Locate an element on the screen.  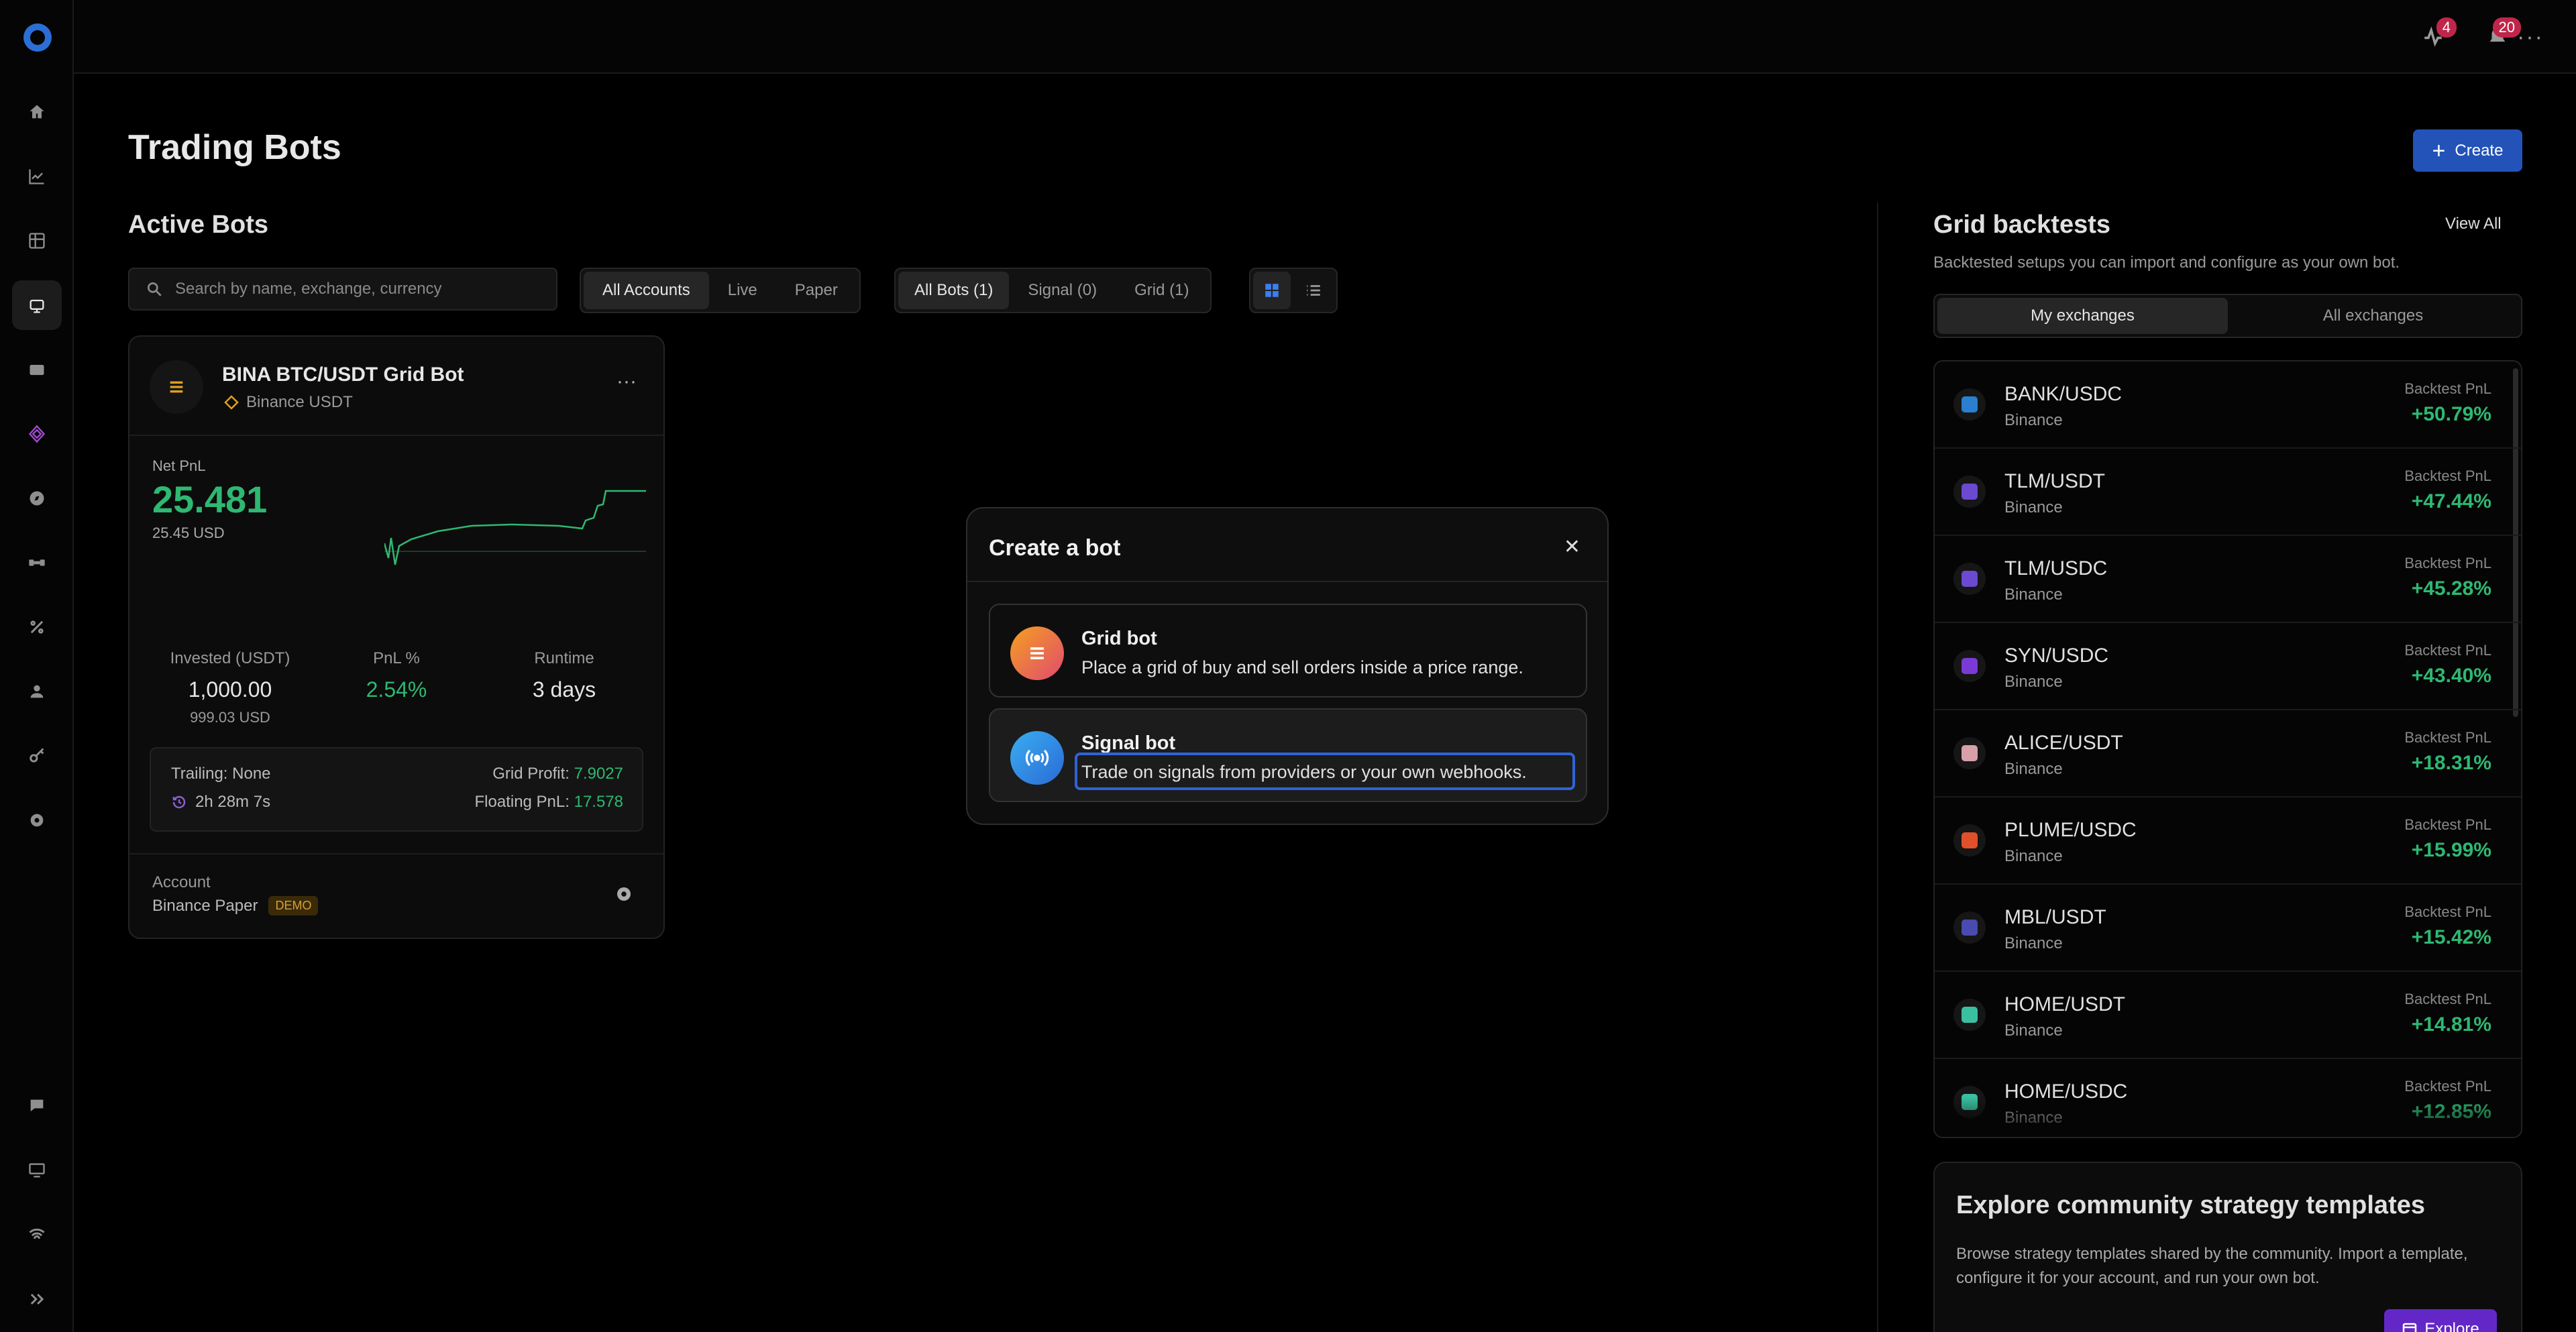
history-icon is located at coordinates (179, 802).